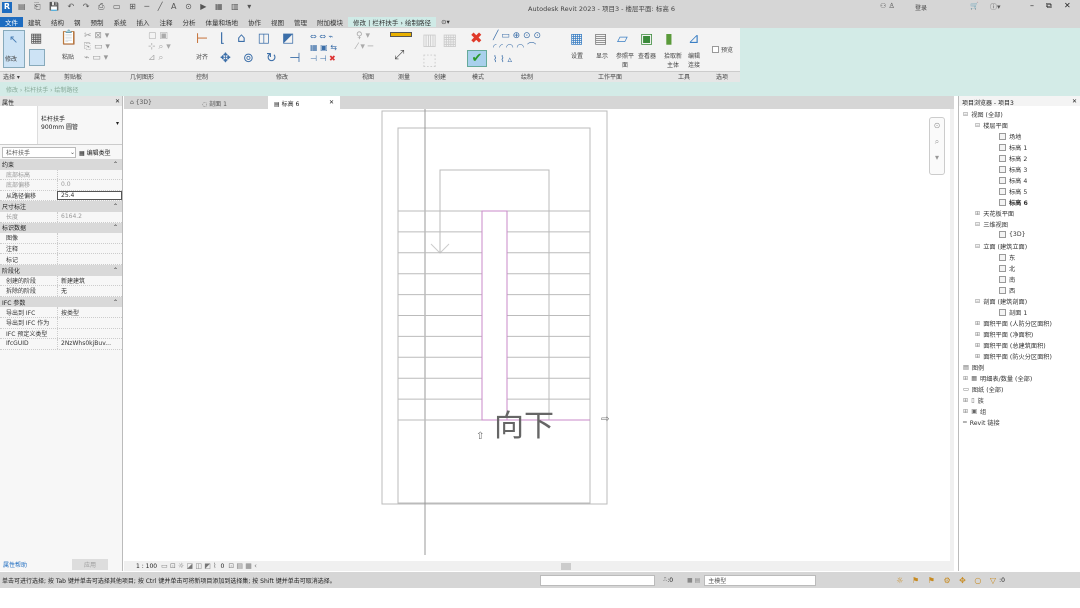  What do you see at coordinates (439, 50) in the screenshot?
I see `create-tools: ▥ ▦ ⬚` at bounding box center [439, 50].